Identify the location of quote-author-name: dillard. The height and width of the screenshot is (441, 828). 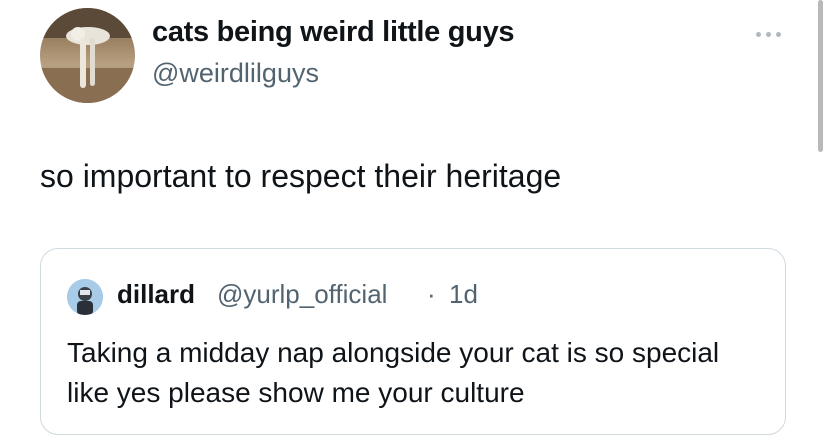
(156, 294).